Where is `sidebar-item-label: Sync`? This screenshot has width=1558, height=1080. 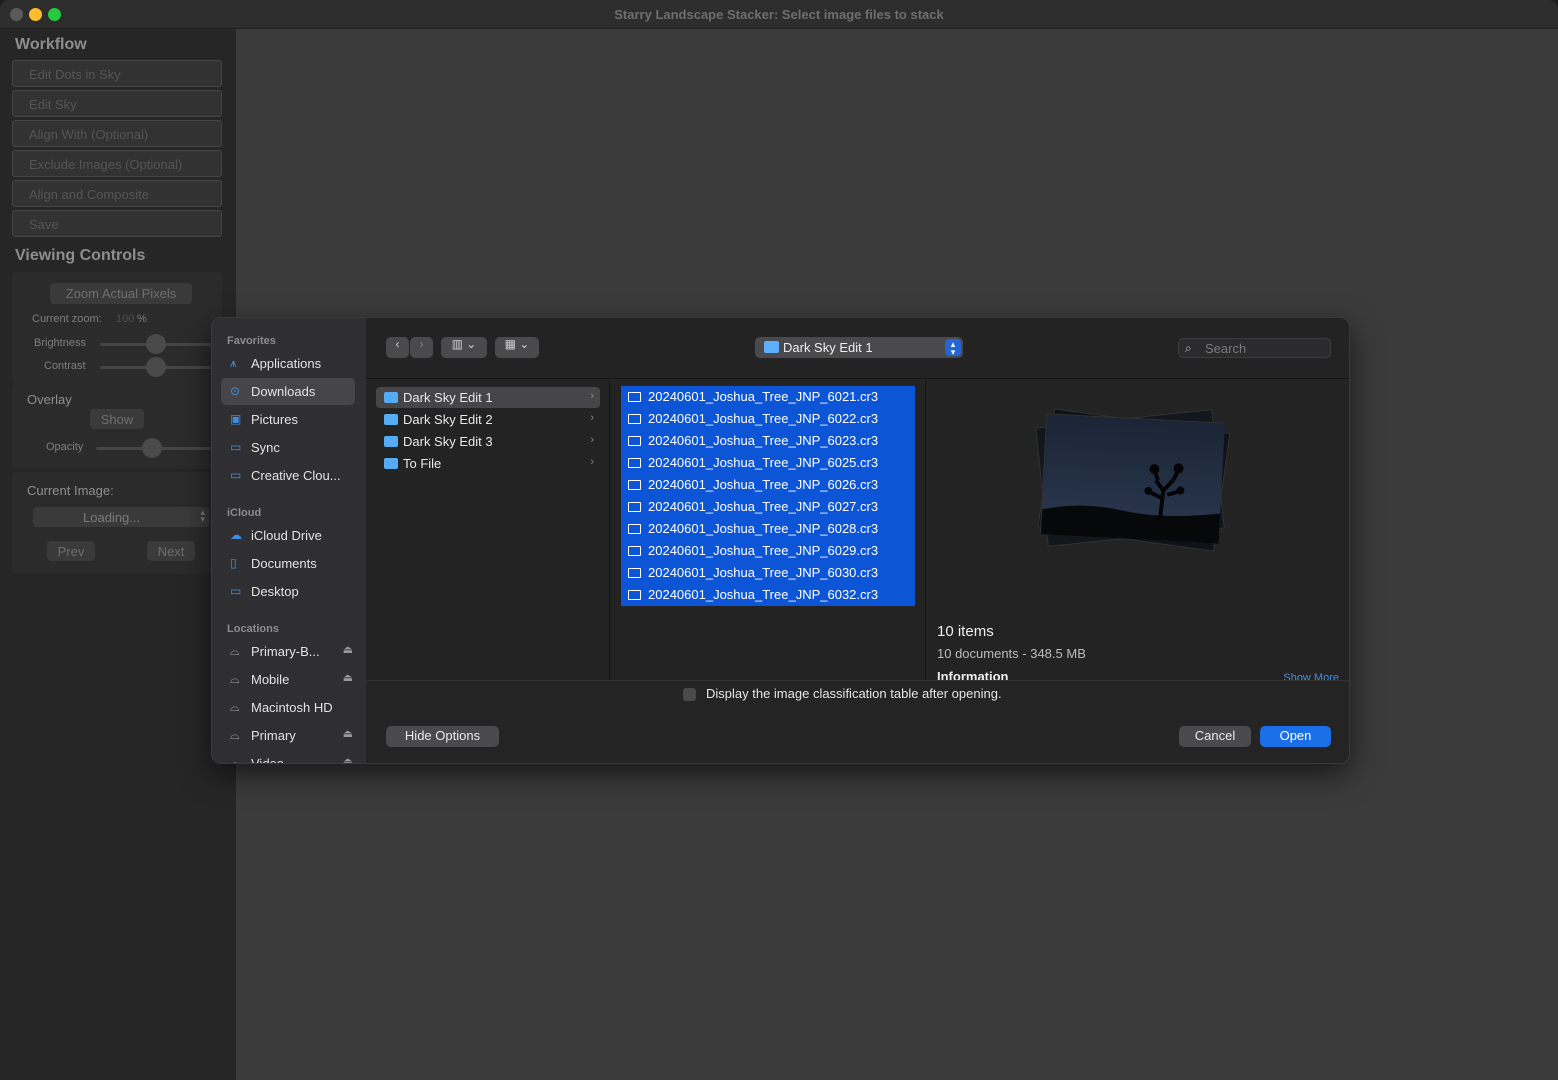
sidebar-item-label: Sync is located at coordinates (265, 447).